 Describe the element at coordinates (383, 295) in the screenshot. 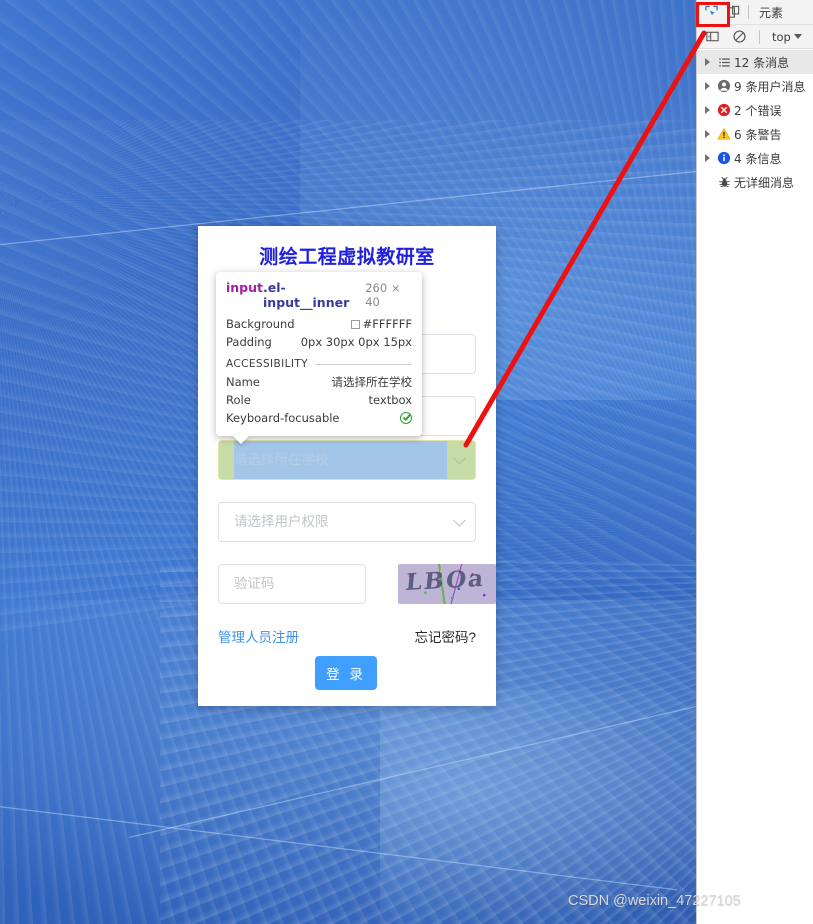

I see `inspector-element-dimensions: 260 × 40` at that location.